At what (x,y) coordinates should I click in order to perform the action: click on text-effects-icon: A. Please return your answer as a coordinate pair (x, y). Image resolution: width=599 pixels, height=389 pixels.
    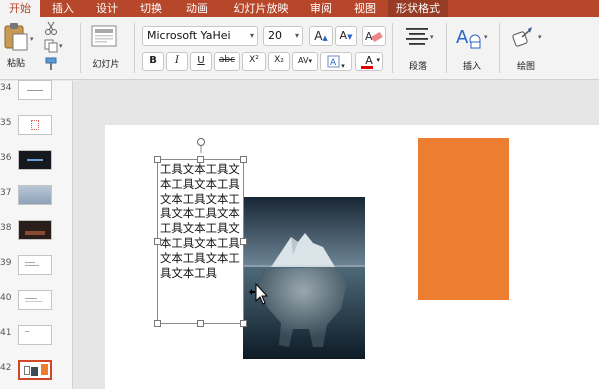
    Looking at the image, I should click on (333, 61).